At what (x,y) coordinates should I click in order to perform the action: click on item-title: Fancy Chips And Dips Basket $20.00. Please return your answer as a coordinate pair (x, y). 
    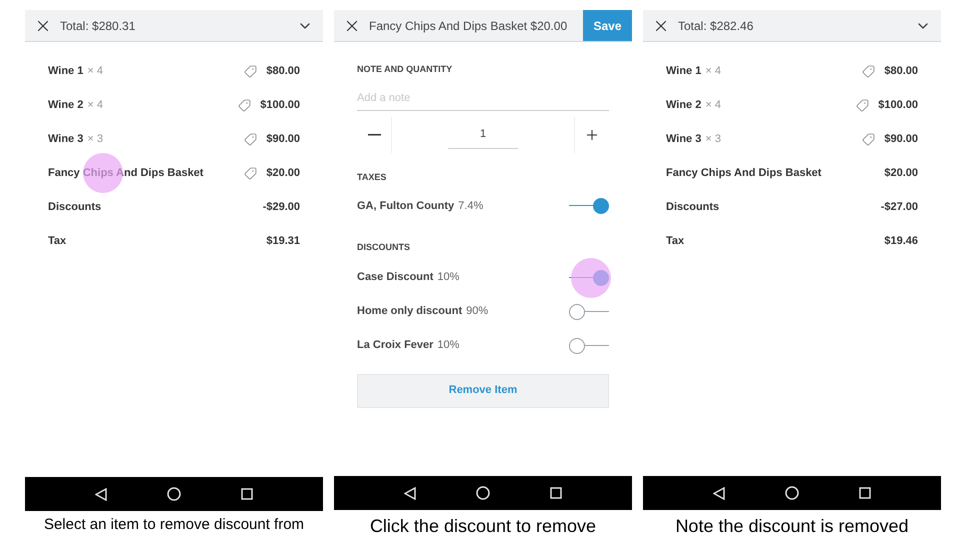
    Looking at the image, I should click on (468, 26).